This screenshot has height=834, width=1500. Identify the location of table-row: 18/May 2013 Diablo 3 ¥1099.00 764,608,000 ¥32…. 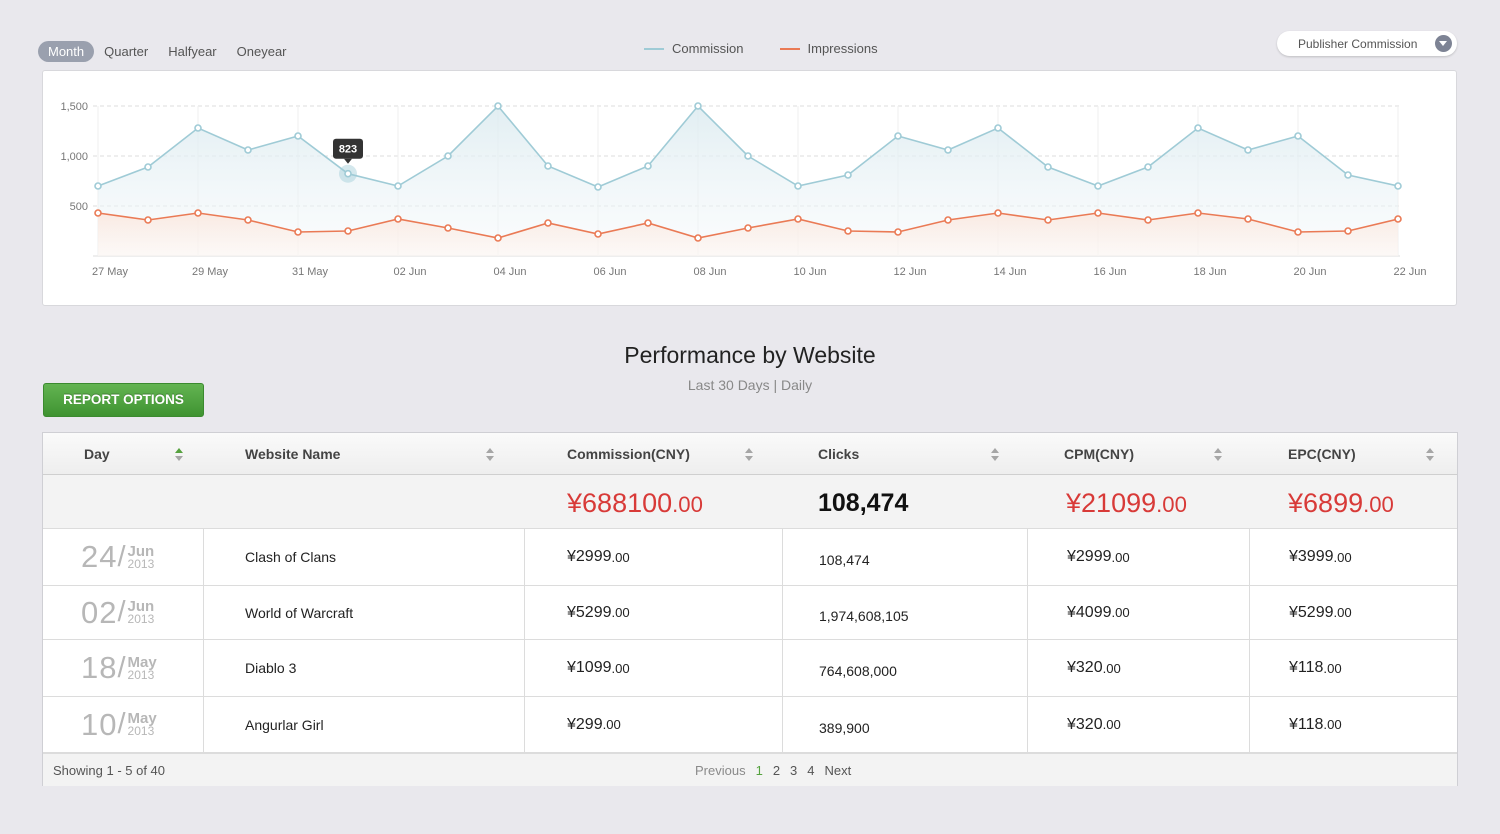
(750, 668).